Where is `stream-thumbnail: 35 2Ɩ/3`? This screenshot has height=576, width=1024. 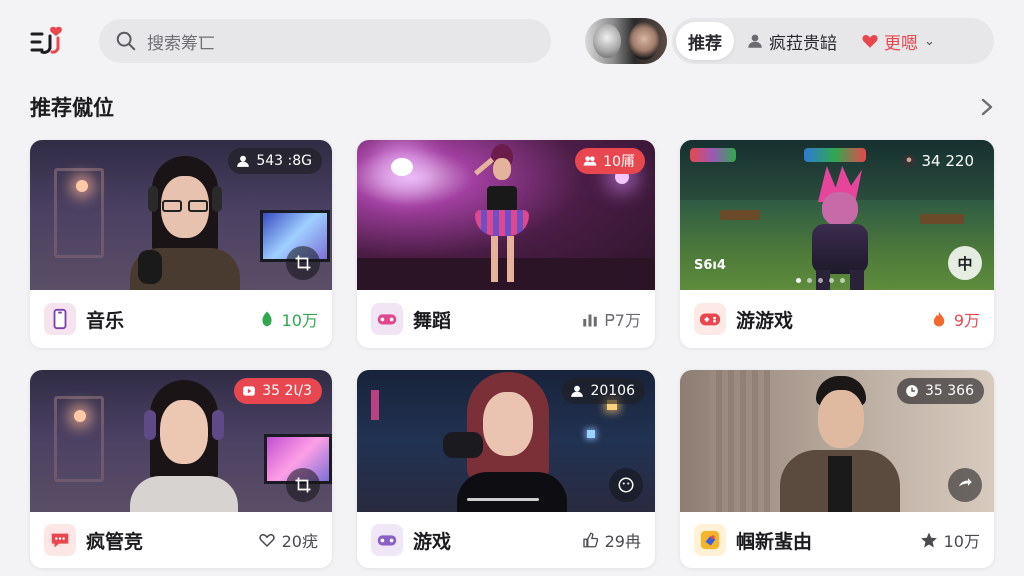 stream-thumbnail: 35 2Ɩ/3 is located at coordinates (181, 441).